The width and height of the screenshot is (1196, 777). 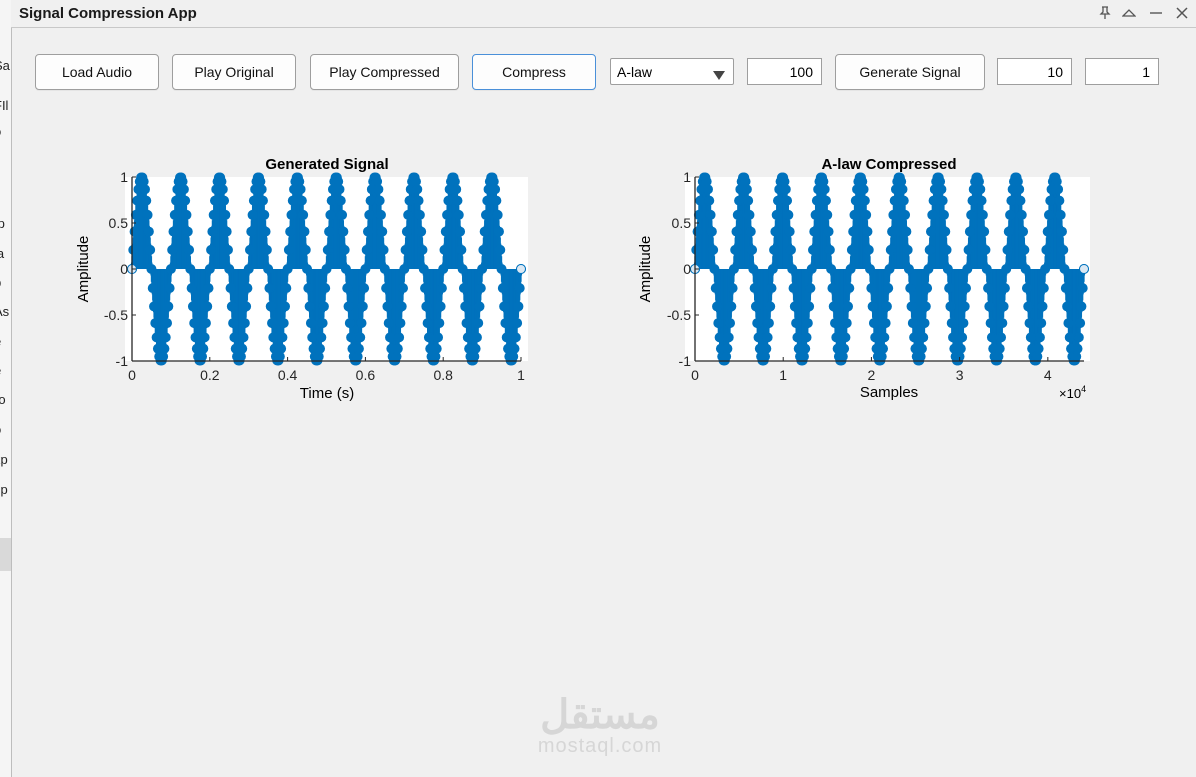 What do you see at coordinates (1034, 71) in the screenshot?
I see `frequency-field: 10` at bounding box center [1034, 71].